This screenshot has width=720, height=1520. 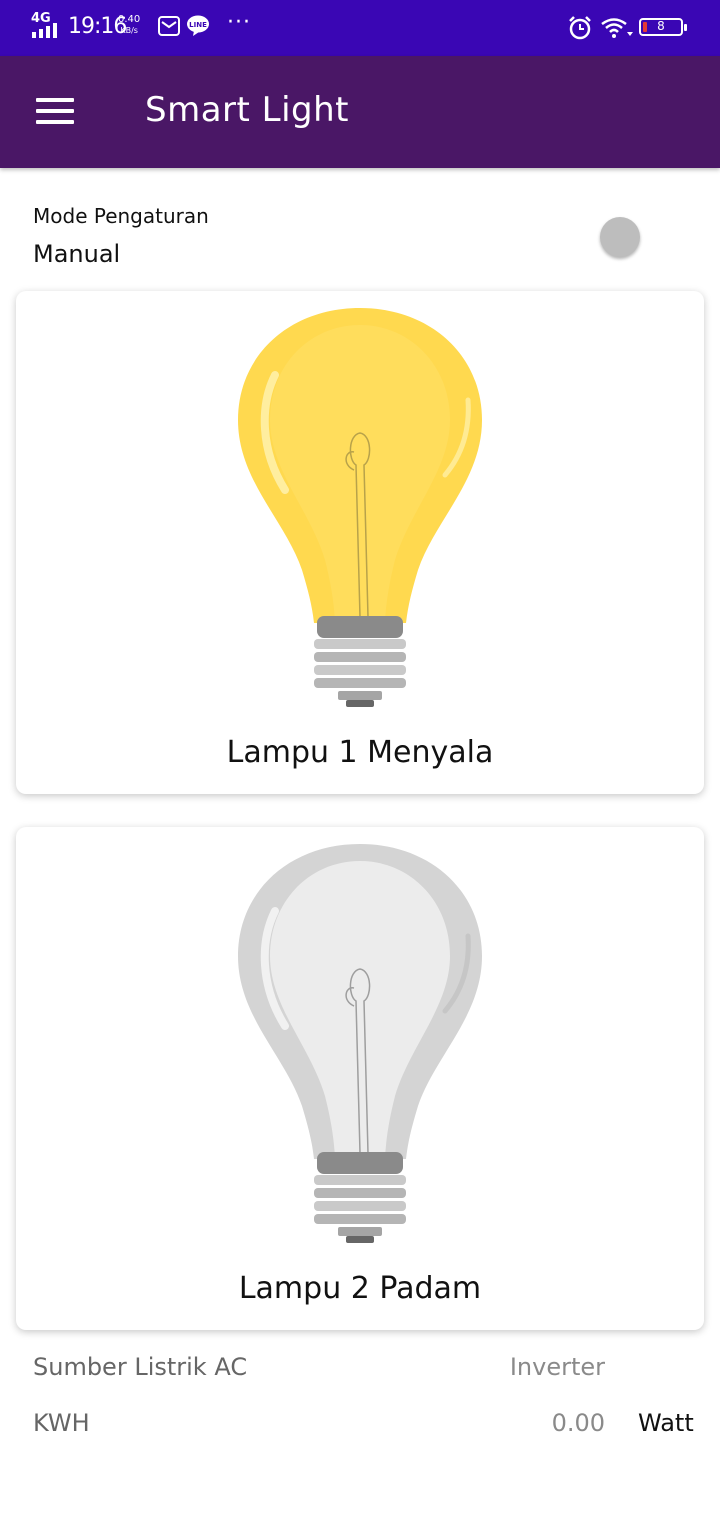 I want to click on mode-value: Manual, so click(x=77, y=254).